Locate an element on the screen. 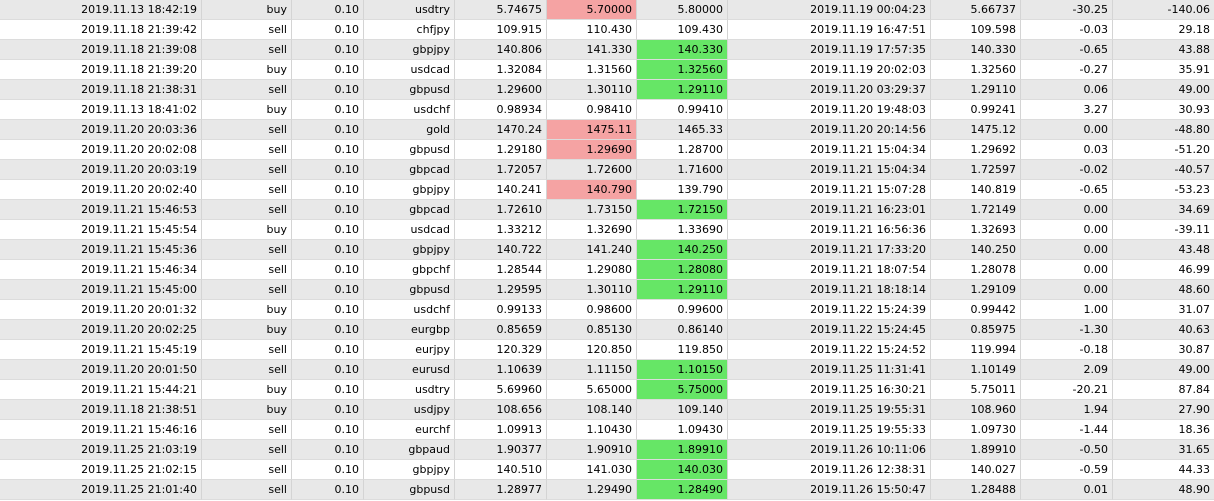 The image size is (1214, 501). open-price-cell: 1470.24 is located at coordinates (501, 130).